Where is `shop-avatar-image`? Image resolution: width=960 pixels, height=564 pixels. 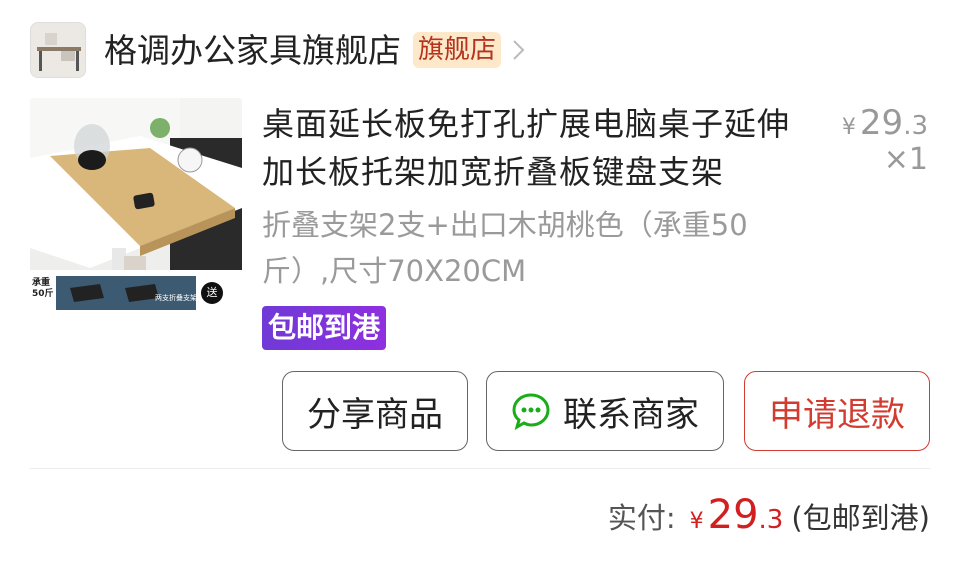
shop-avatar-image is located at coordinates (58, 50).